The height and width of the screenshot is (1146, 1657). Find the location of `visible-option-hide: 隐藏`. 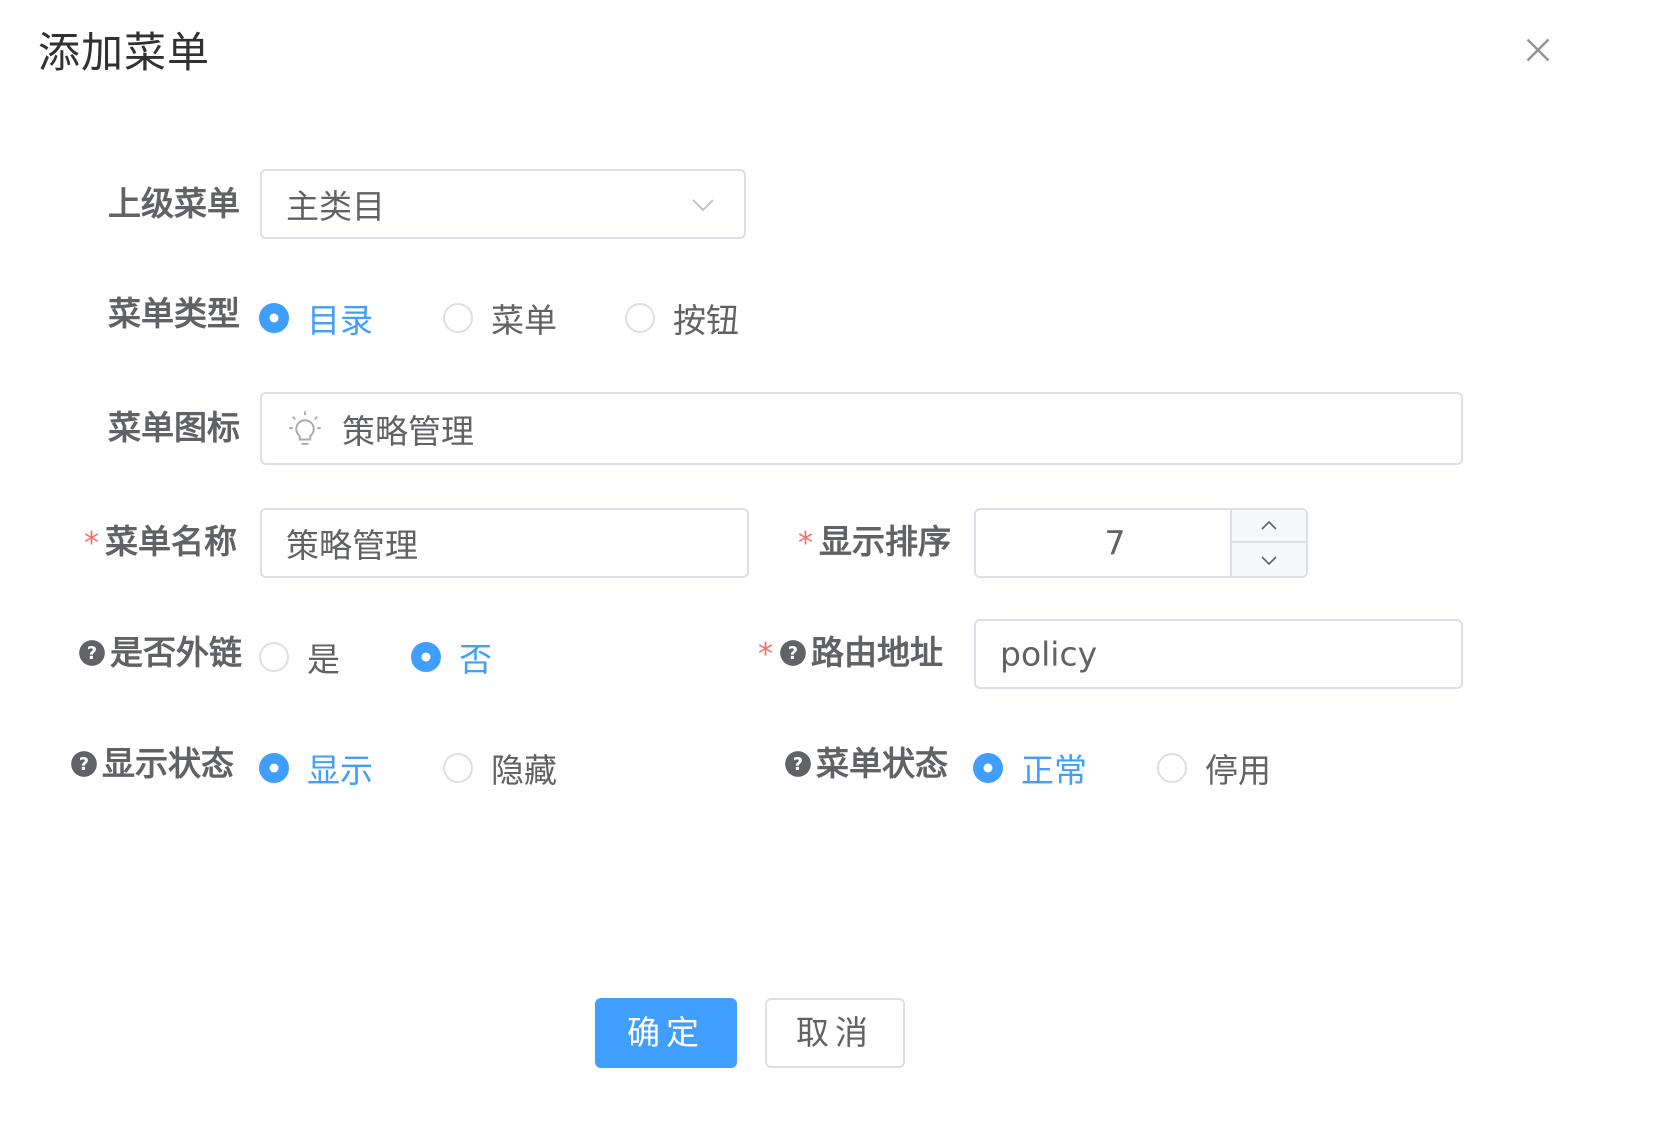

visible-option-hide: 隐藏 is located at coordinates (500, 768).